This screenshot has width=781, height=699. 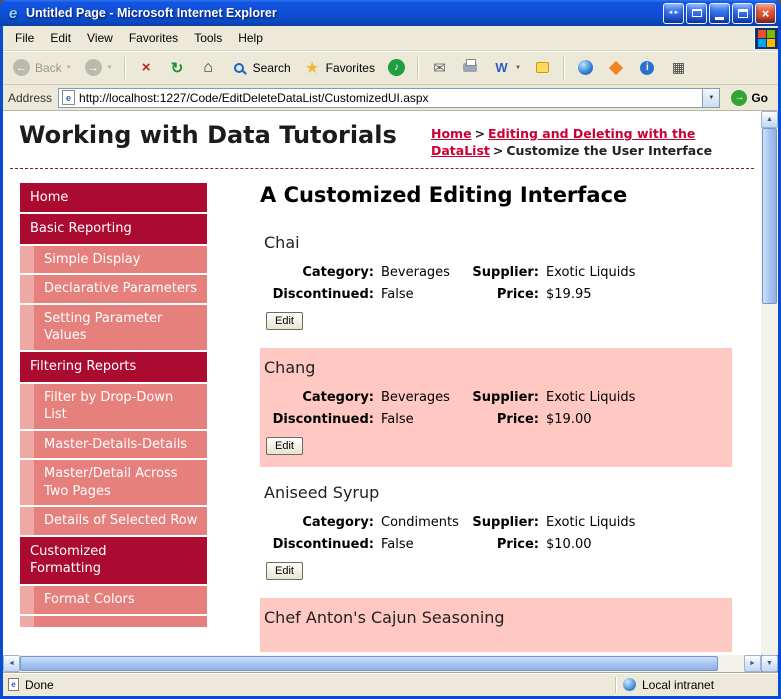 I want to click on horizontal-scroll-thumb, so click(x=369, y=663).